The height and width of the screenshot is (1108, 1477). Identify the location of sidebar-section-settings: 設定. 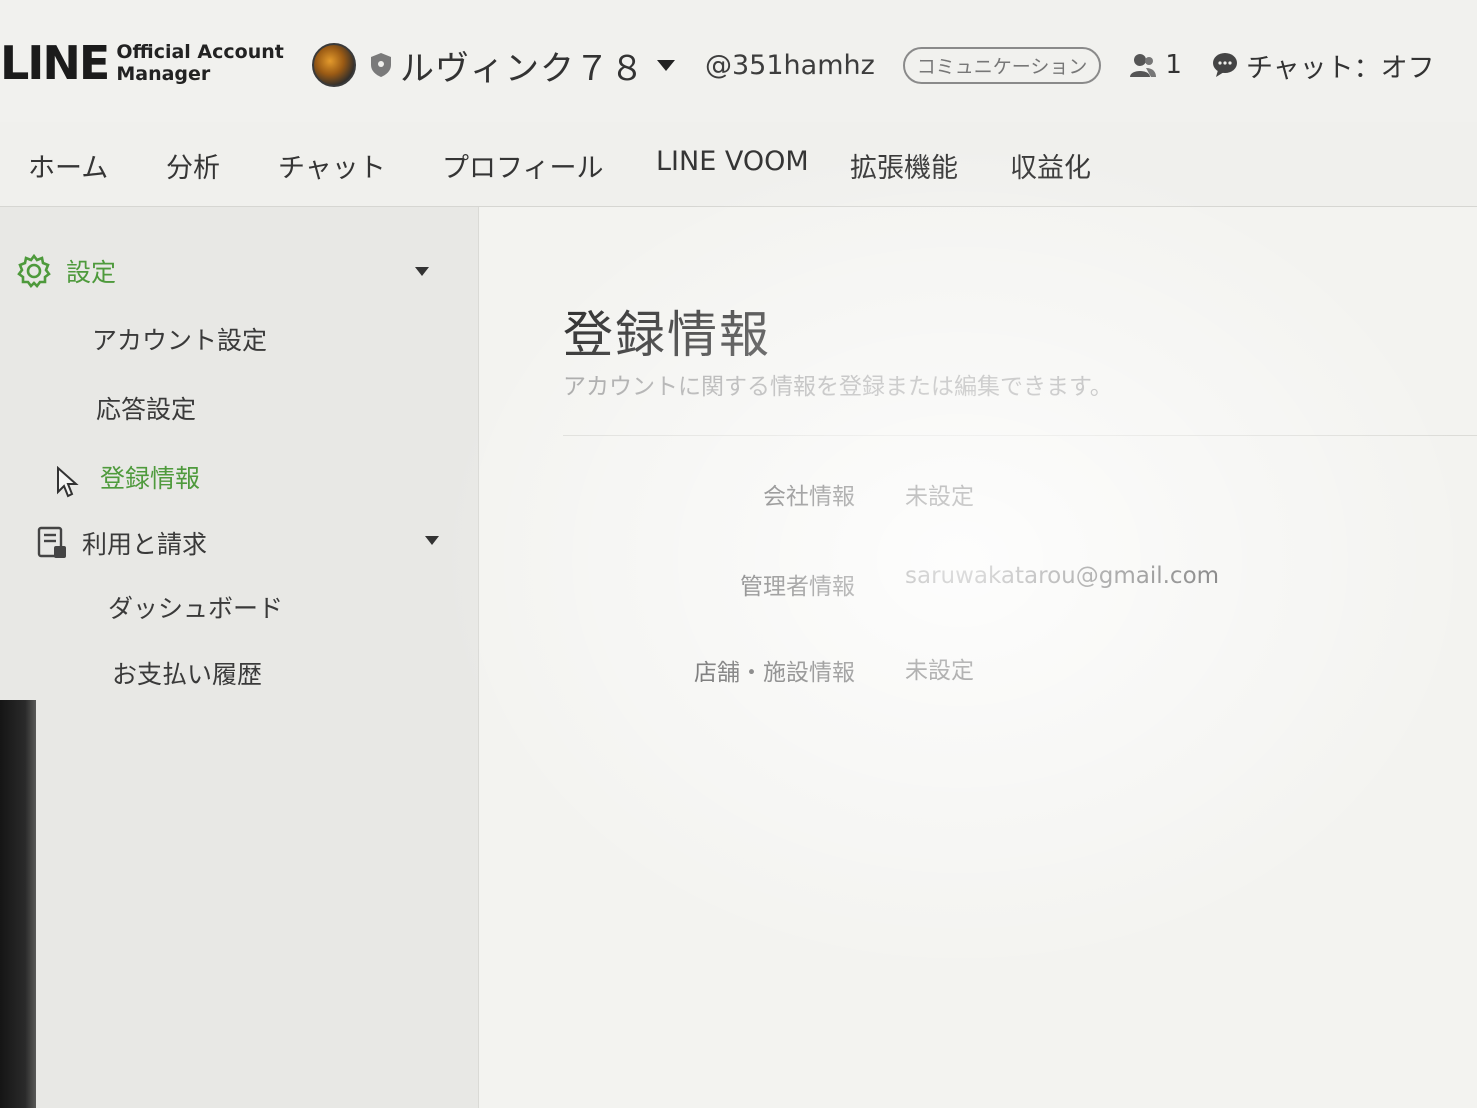
(66, 271).